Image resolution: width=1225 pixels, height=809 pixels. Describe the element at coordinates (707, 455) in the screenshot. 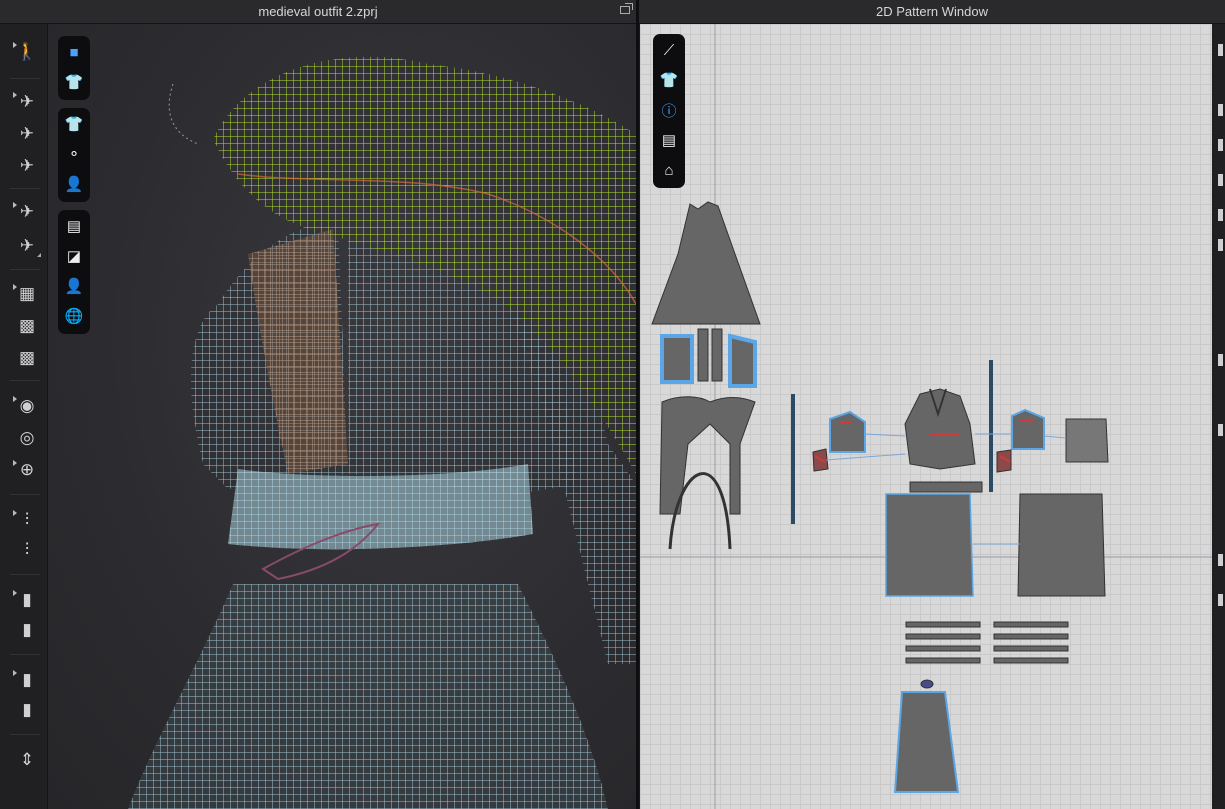

I see `pattern-yoke` at that location.